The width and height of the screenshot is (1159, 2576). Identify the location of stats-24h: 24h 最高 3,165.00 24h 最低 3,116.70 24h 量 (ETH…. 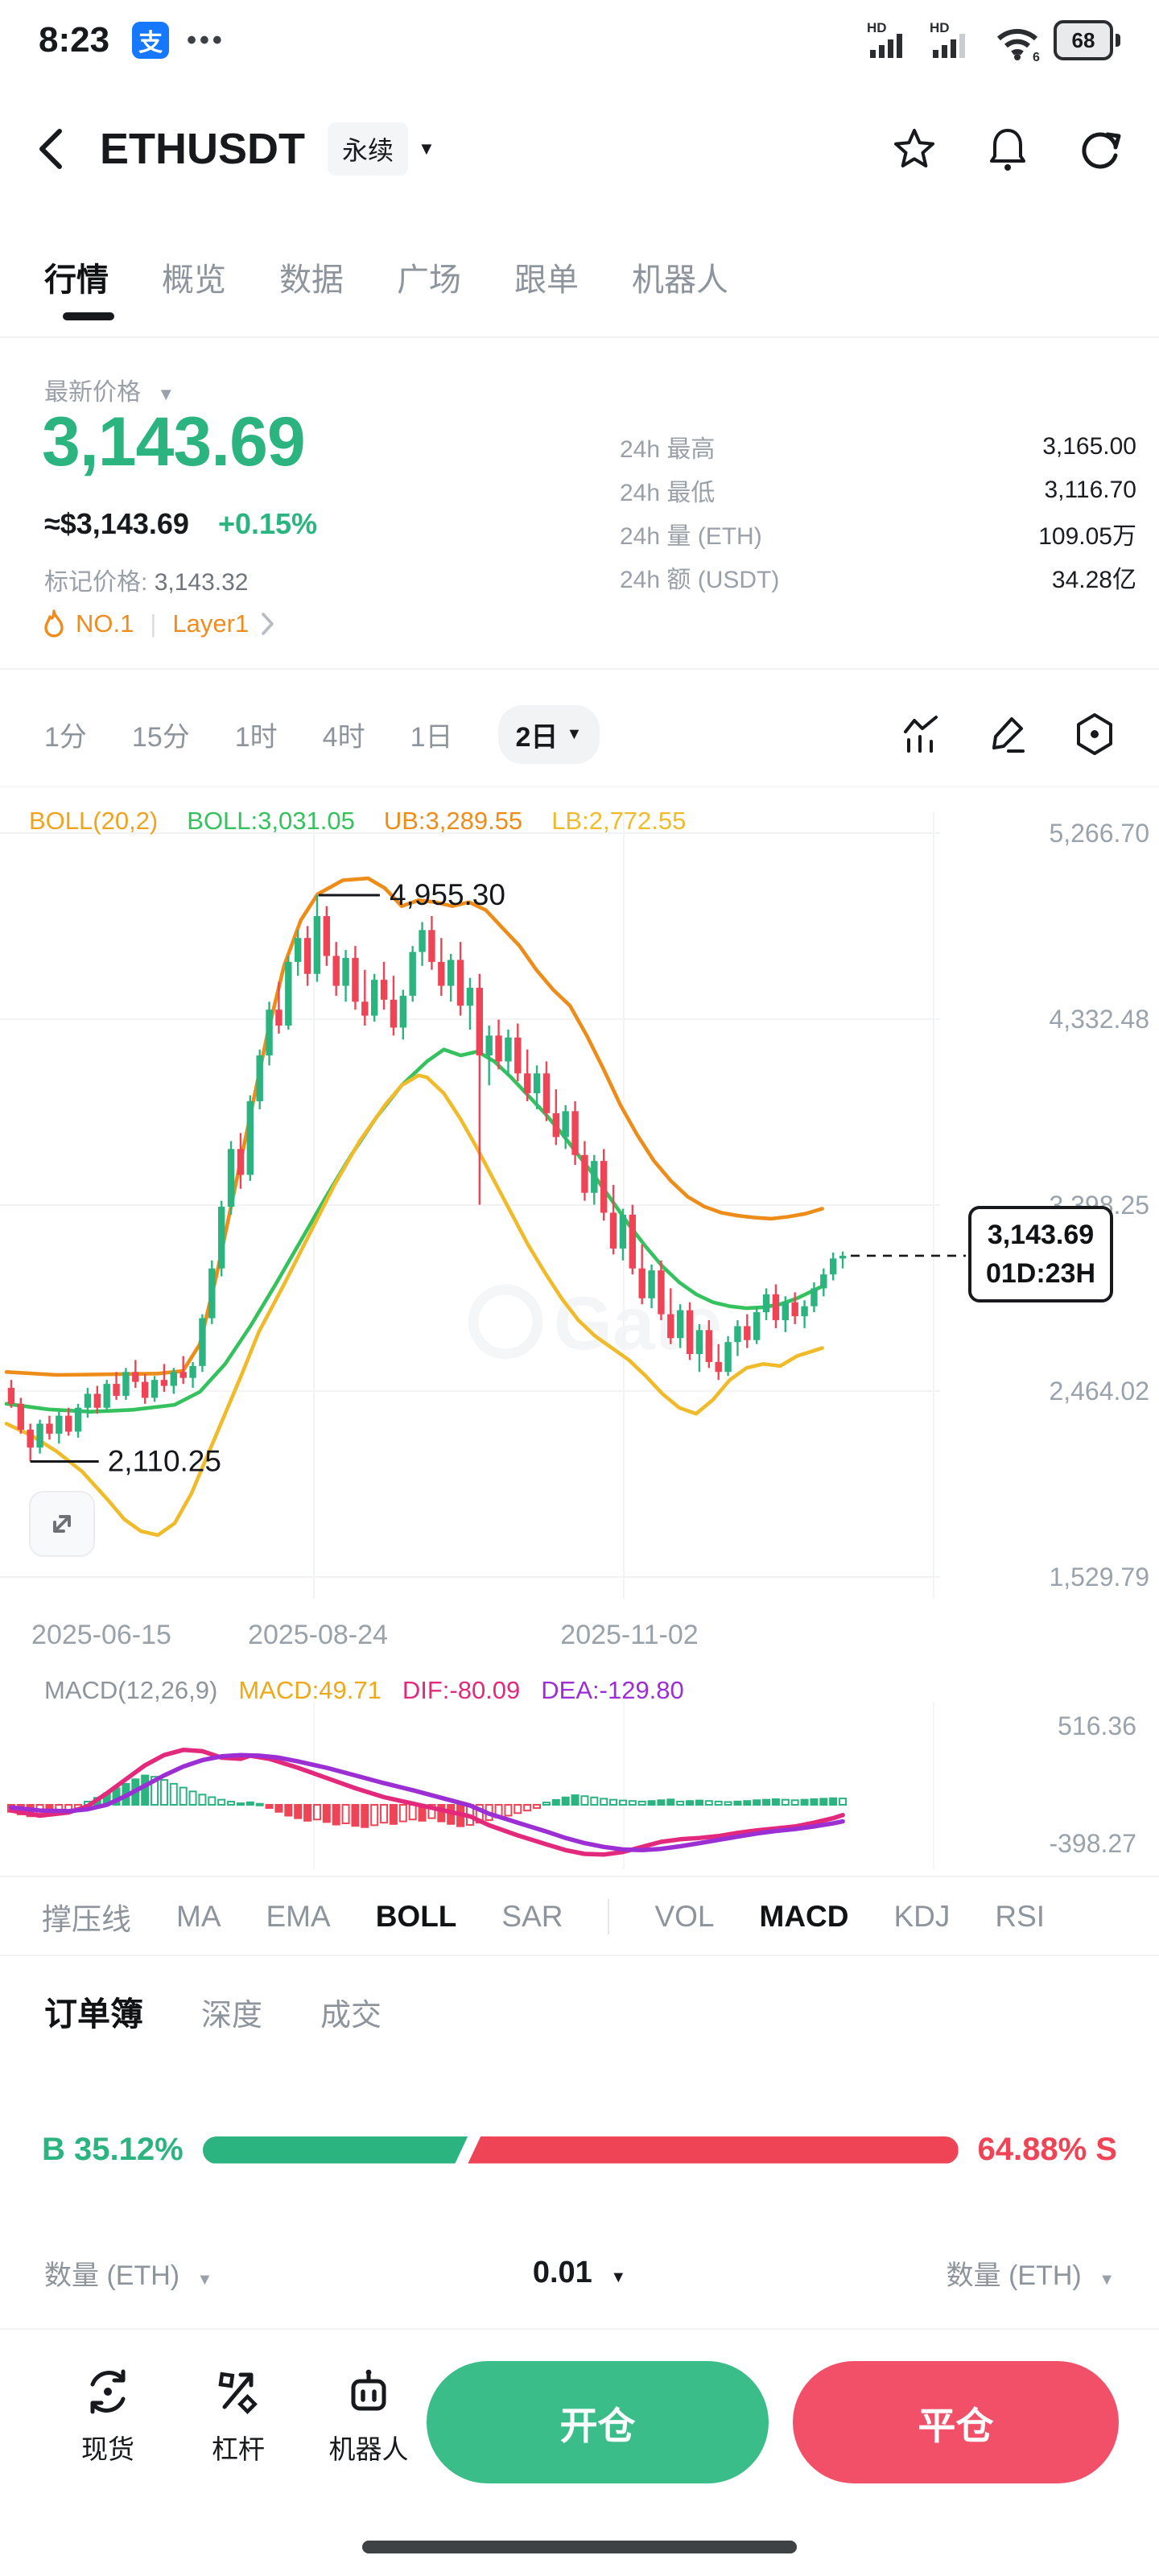
(878, 512).